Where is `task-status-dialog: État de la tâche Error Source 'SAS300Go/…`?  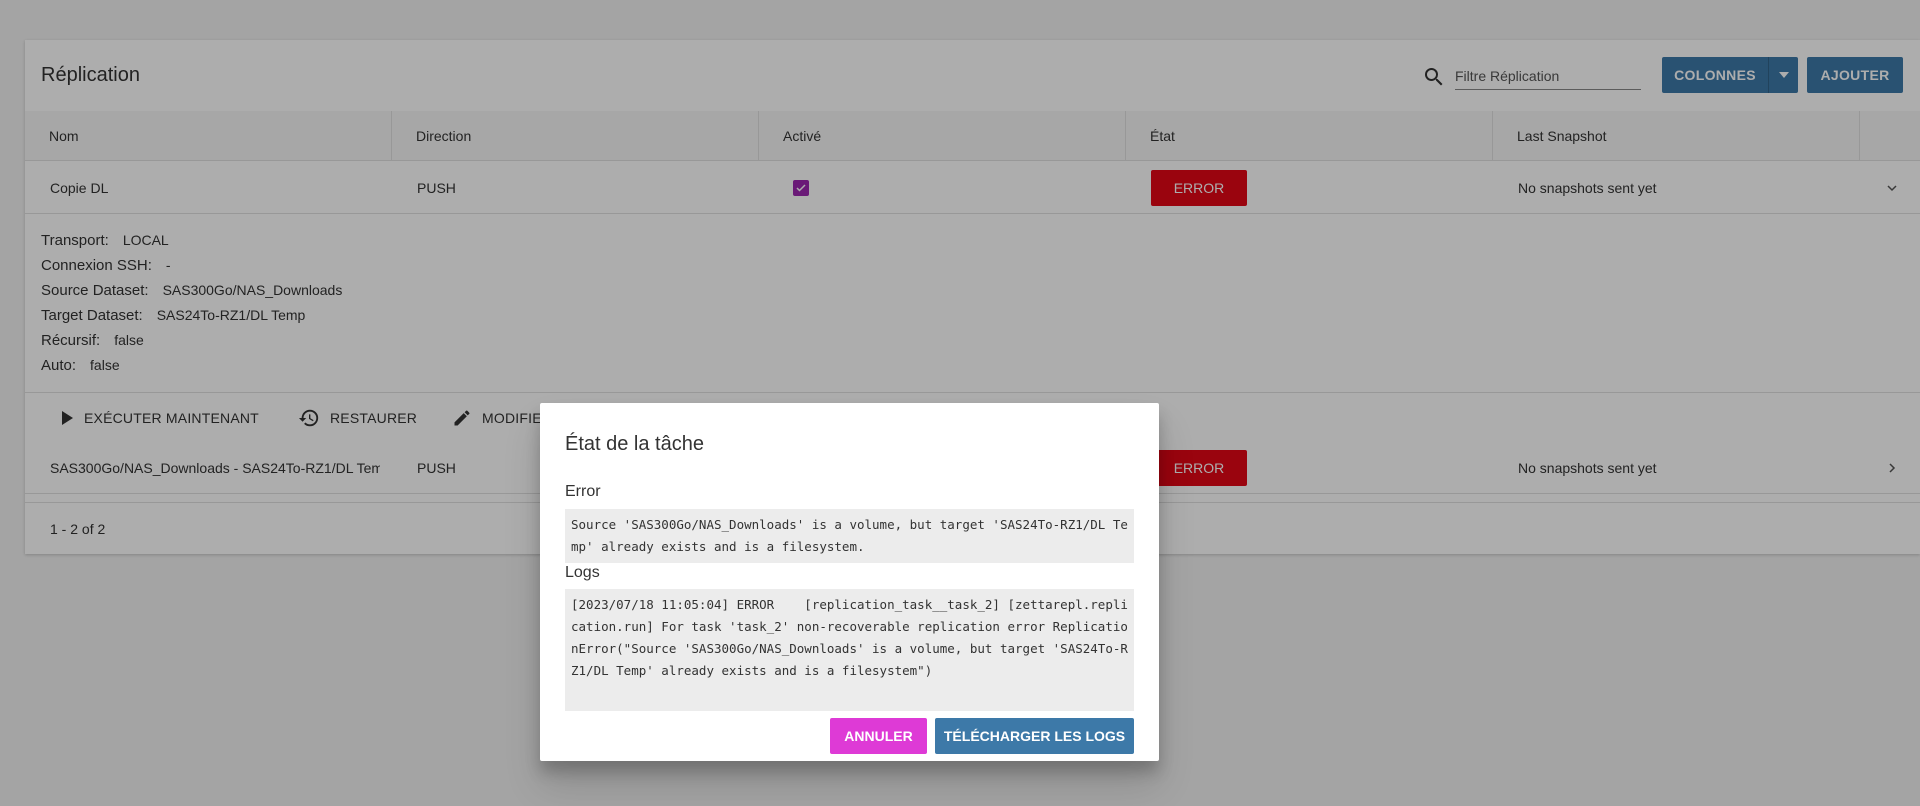 task-status-dialog: État de la tâche Error Source 'SAS300Go/… is located at coordinates (849, 582).